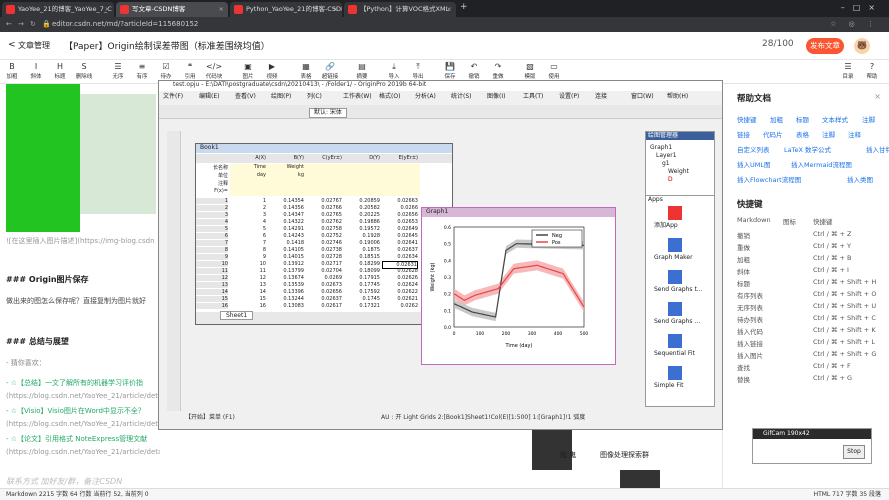 The height and width of the screenshot is (500, 889). What do you see at coordinates (362, 243) in the screenshot?
I see `table-cell: 0.19006` at bounding box center [362, 243].